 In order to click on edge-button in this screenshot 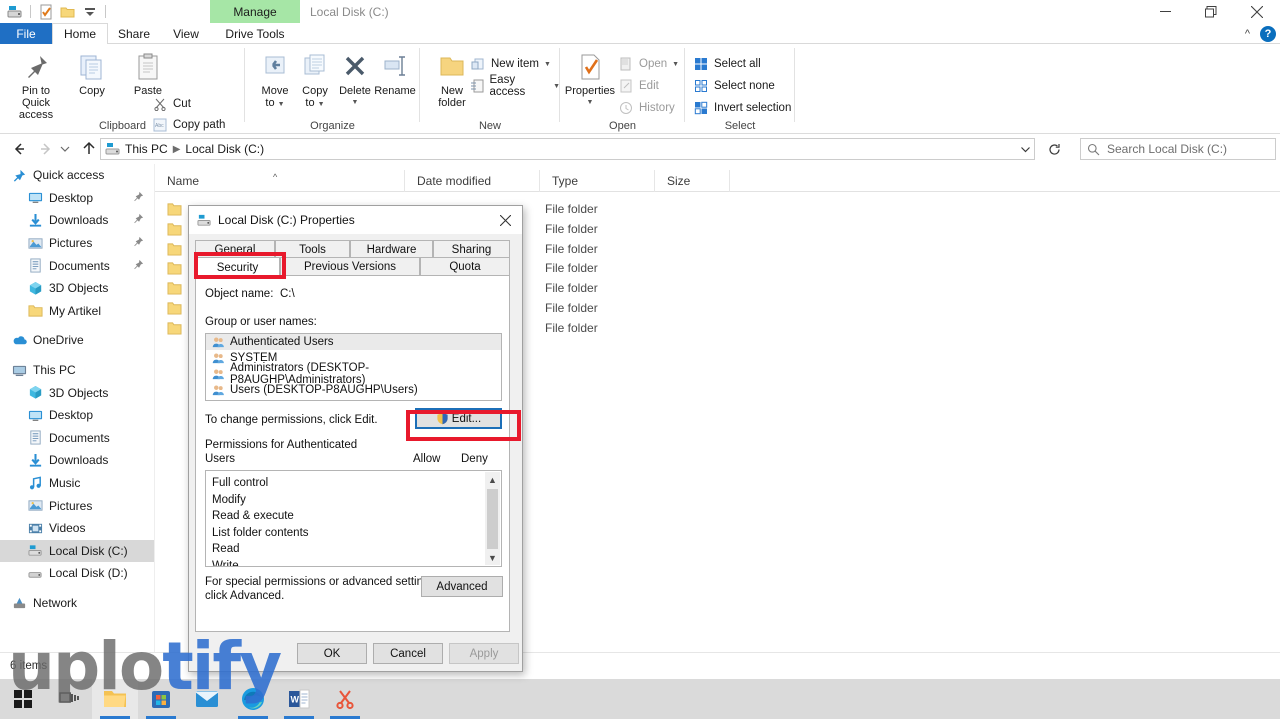, I will do `click(253, 699)`.